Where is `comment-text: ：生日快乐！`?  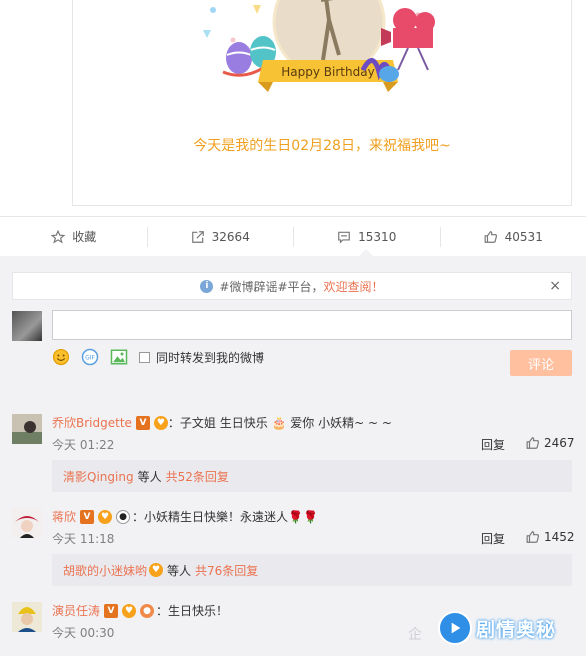 comment-text: ：生日快乐！ is located at coordinates (192, 611).